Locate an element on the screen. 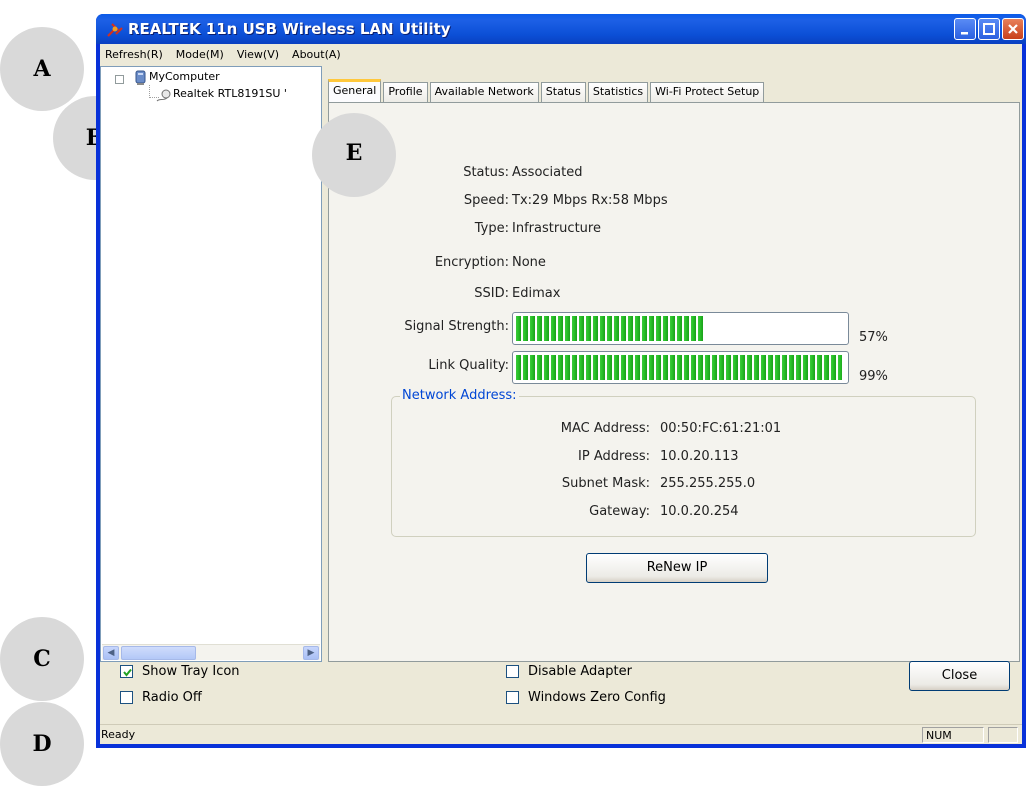 The height and width of the screenshot is (786, 1026). status-value: Associated is located at coordinates (547, 172).